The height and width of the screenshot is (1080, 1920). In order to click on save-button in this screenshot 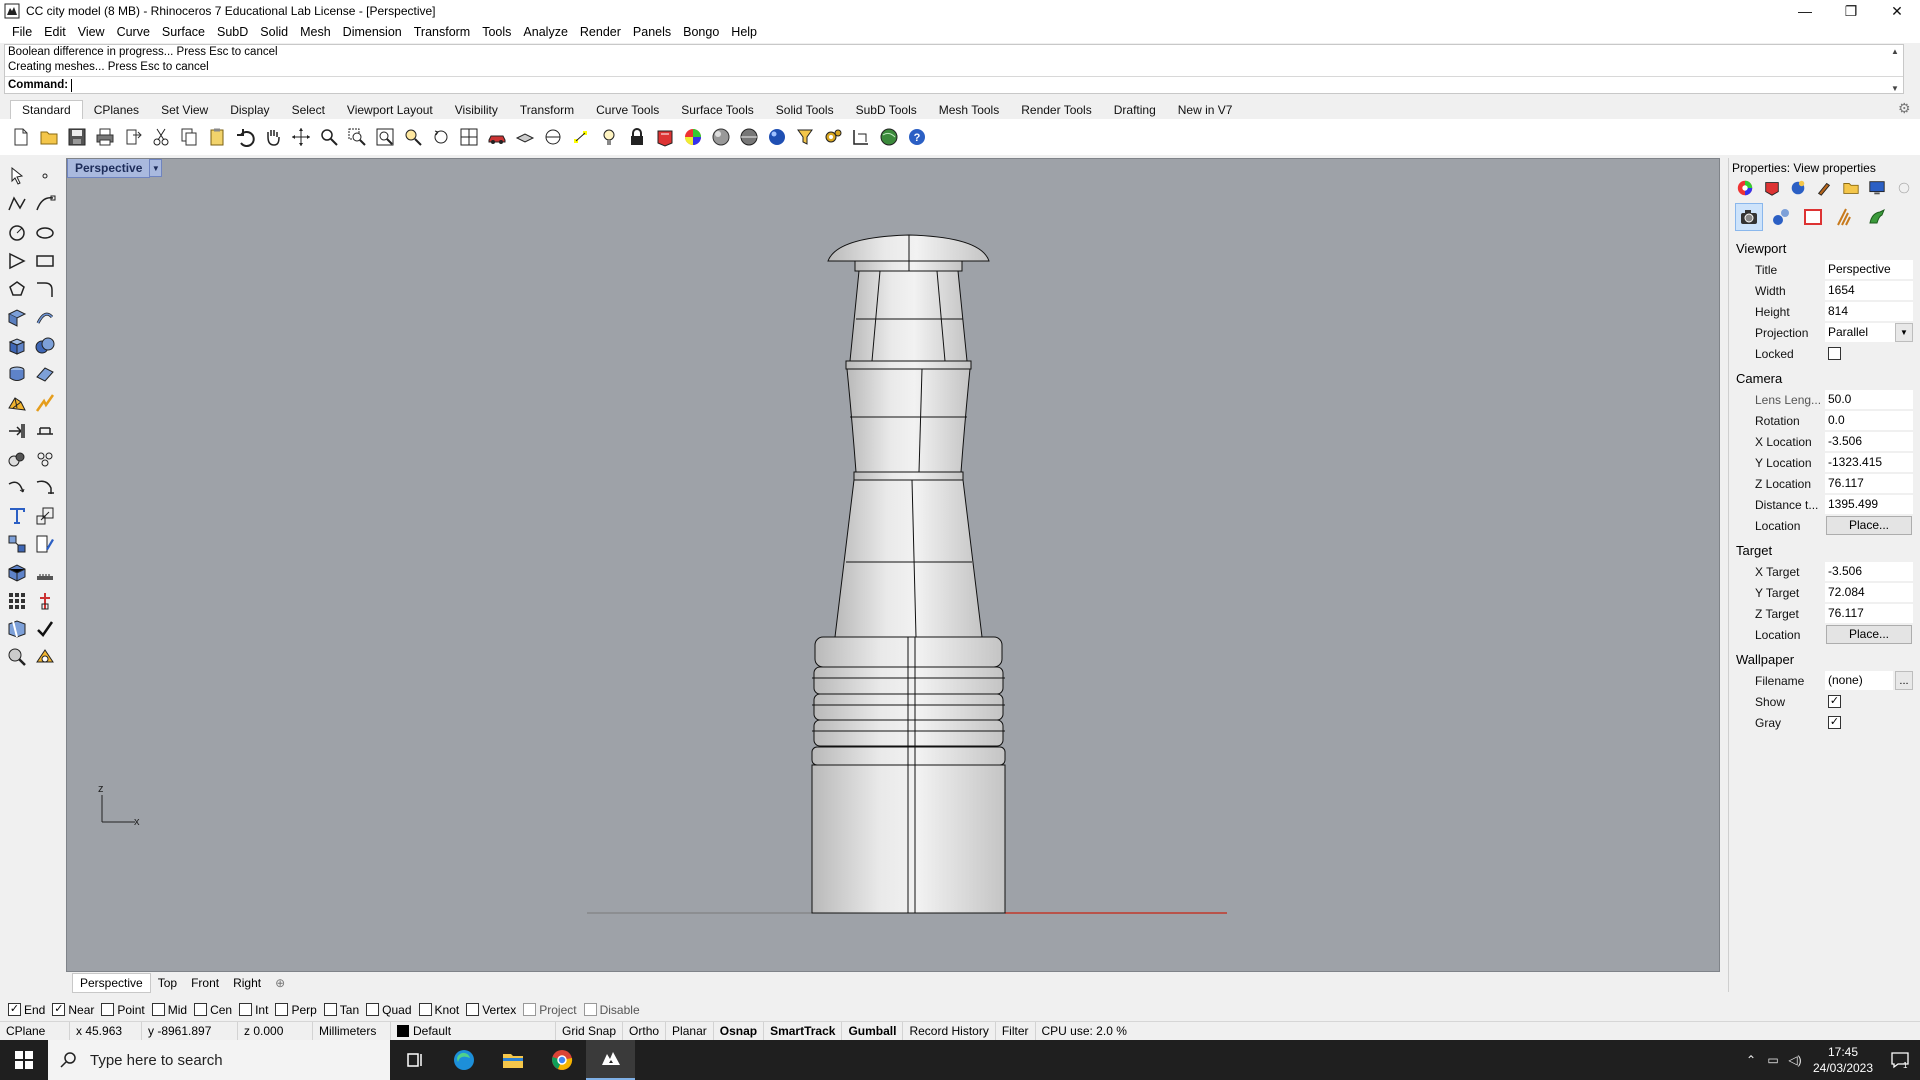, I will do `click(77, 137)`.